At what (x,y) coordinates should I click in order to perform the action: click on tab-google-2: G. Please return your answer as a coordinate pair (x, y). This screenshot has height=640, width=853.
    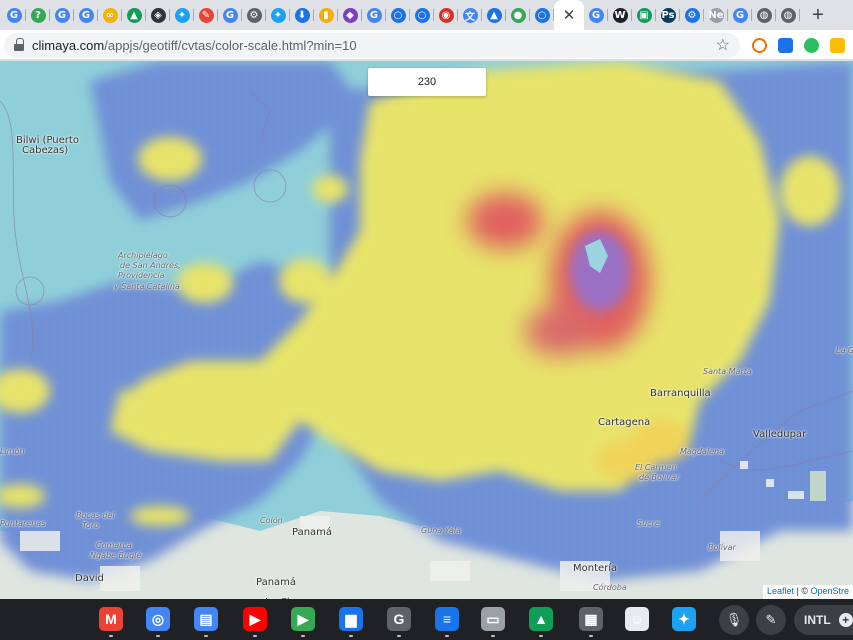
    Looking at the image, I should click on (62, 15).